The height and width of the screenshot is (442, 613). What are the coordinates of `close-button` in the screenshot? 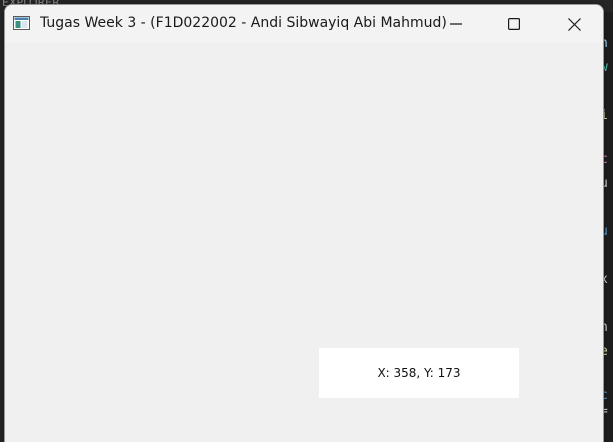 It's located at (574, 24).